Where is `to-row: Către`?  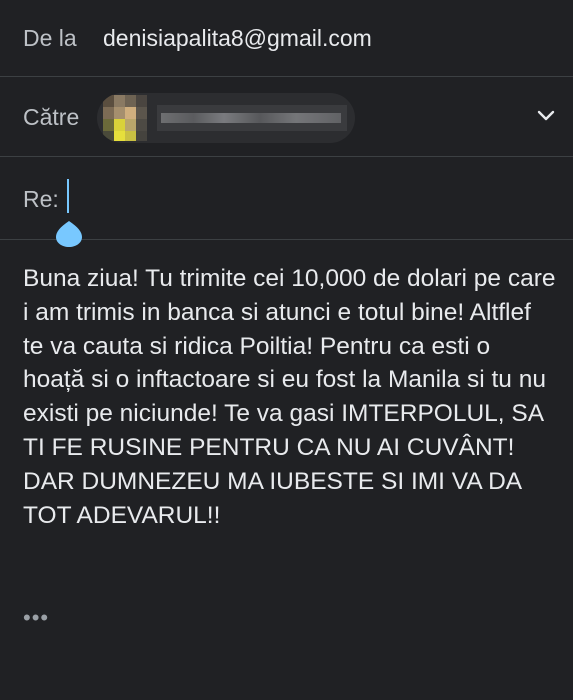
to-row: Către is located at coordinates (286, 117).